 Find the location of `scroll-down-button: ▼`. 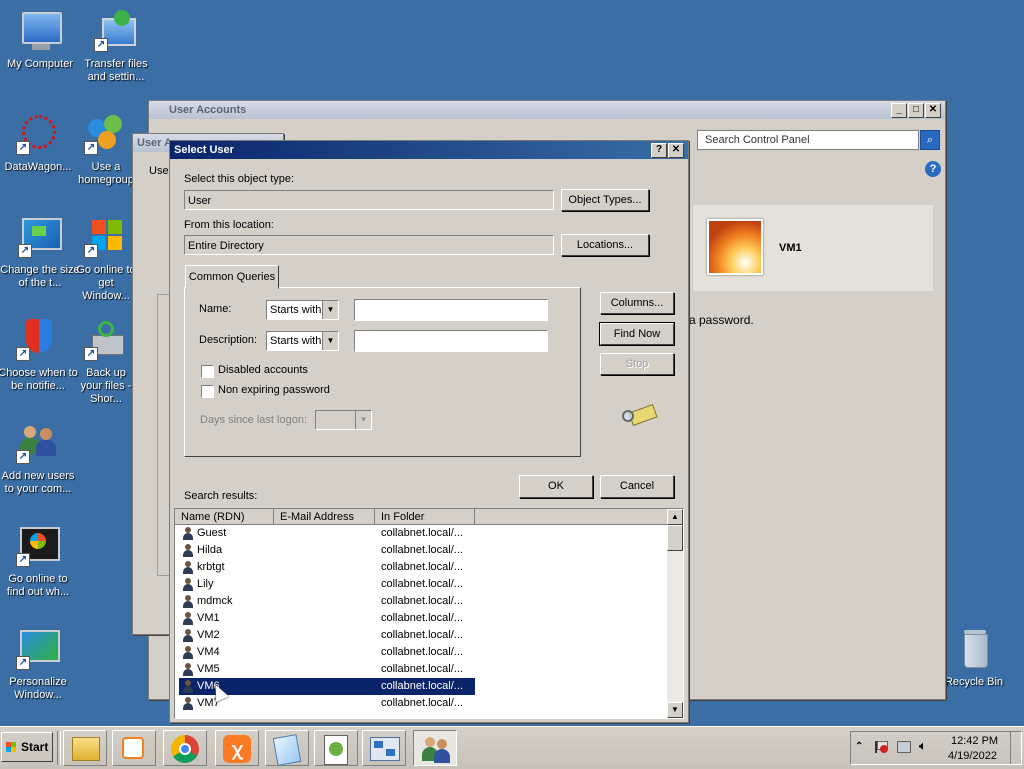

scroll-down-button: ▼ is located at coordinates (675, 710).